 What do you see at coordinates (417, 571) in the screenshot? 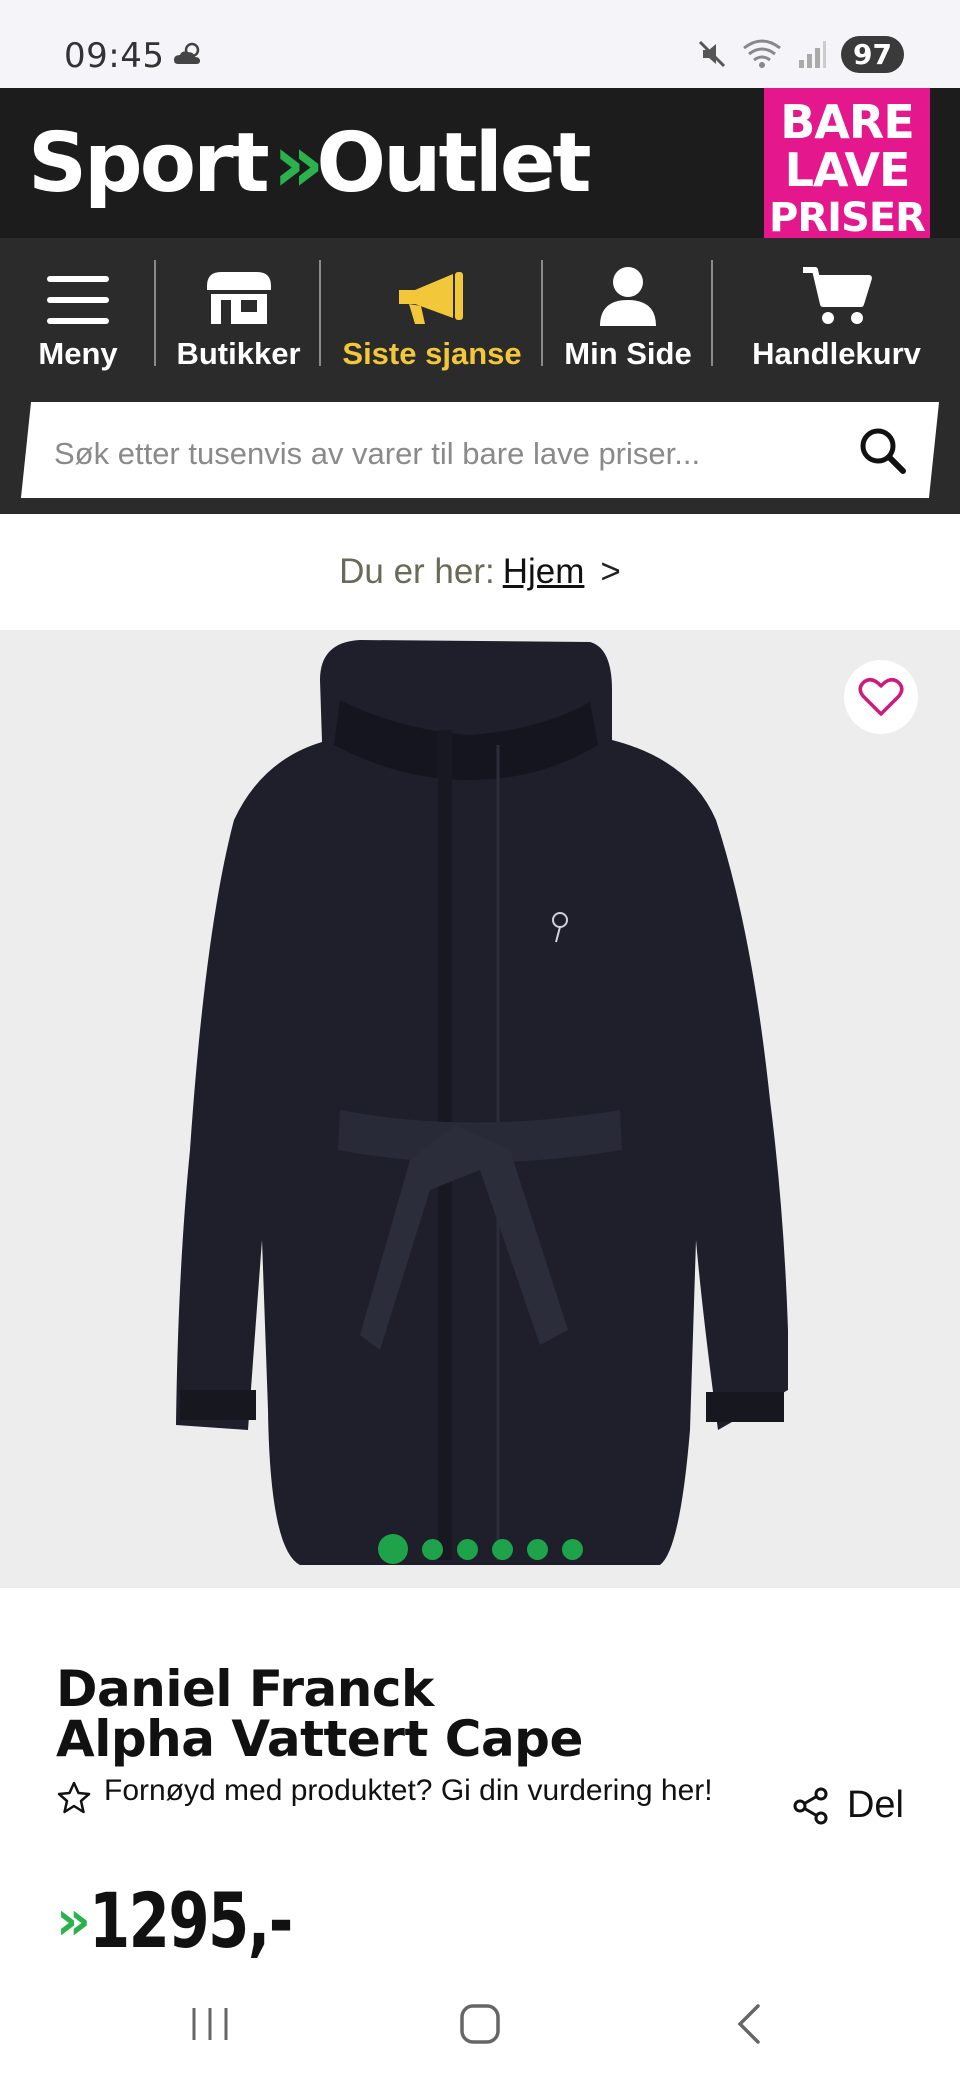
I see `breadcrumb-prefix: Du er her:` at bounding box center [417, 571].